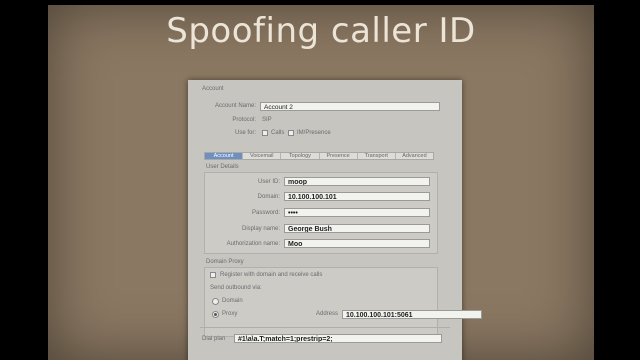  Describe the element at coordinates (235, 106) in the screenshot. I see `account-name-label: Account Name:` at that location.